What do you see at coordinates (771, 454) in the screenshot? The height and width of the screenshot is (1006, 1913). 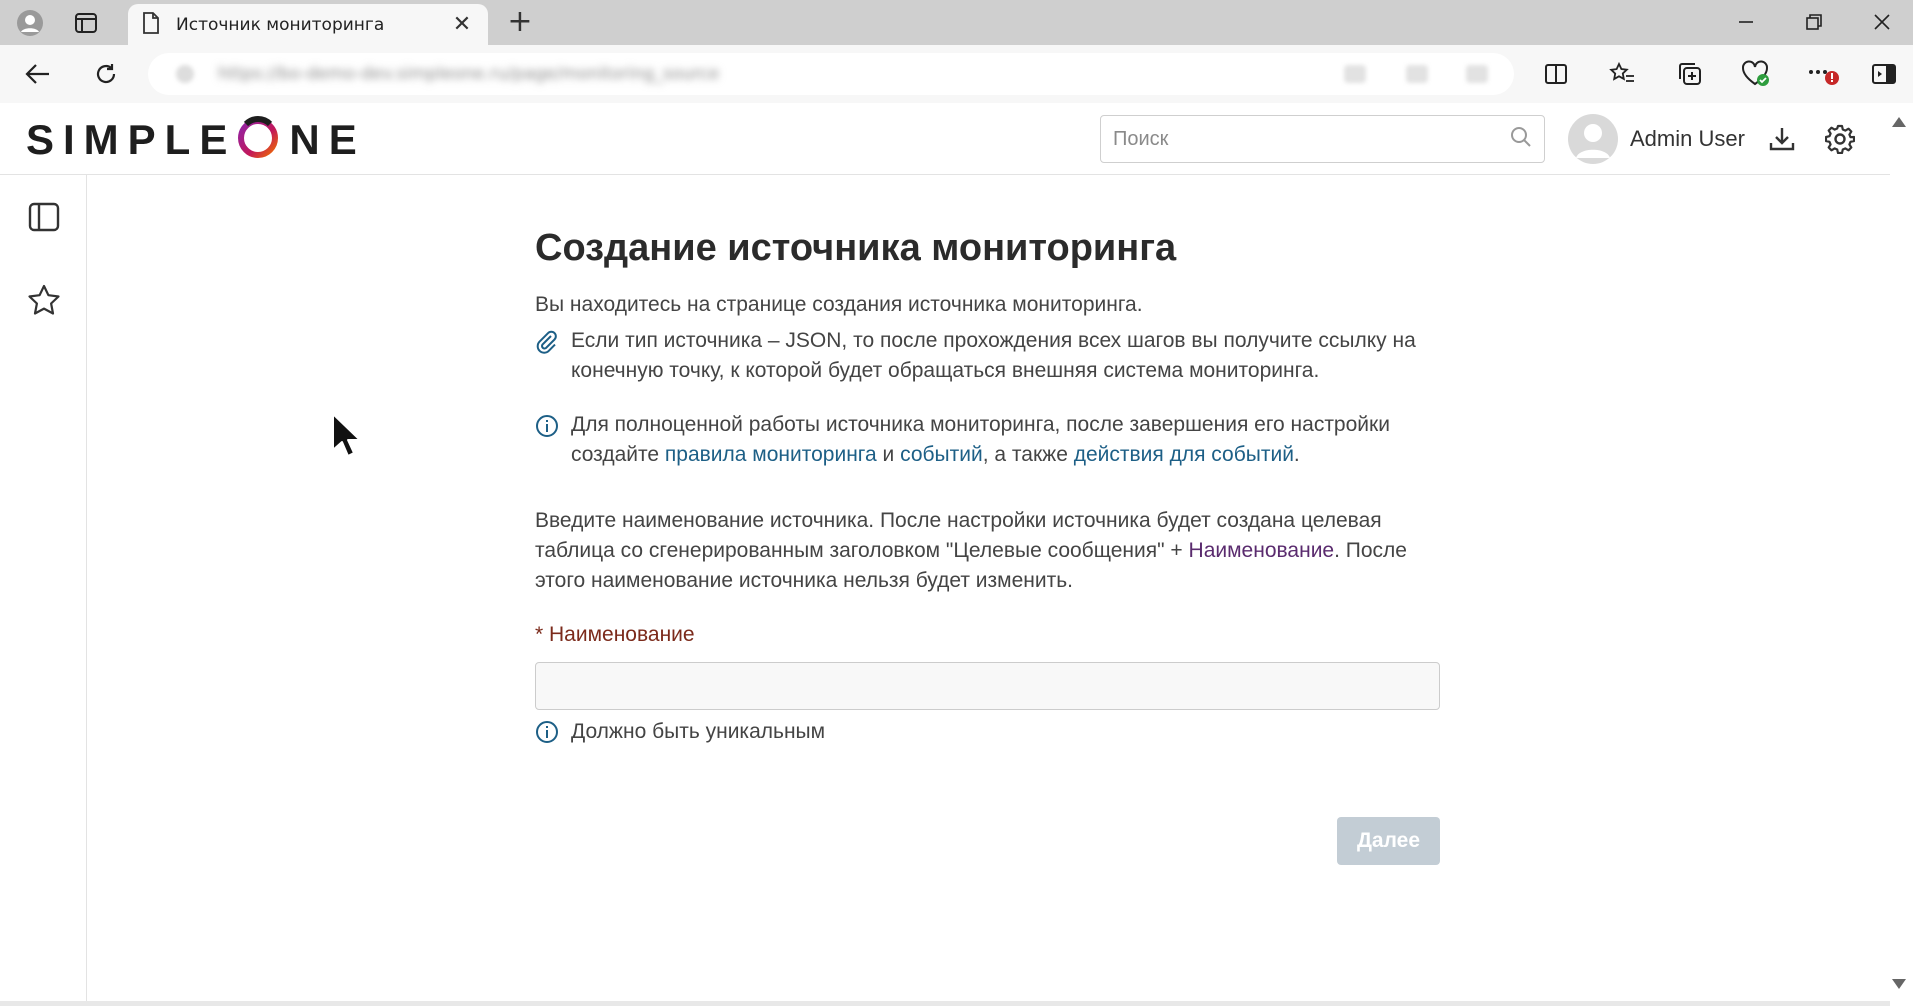 I see `monitoring-rules-link: правила мониторинга` at bounding box center [771, 454].